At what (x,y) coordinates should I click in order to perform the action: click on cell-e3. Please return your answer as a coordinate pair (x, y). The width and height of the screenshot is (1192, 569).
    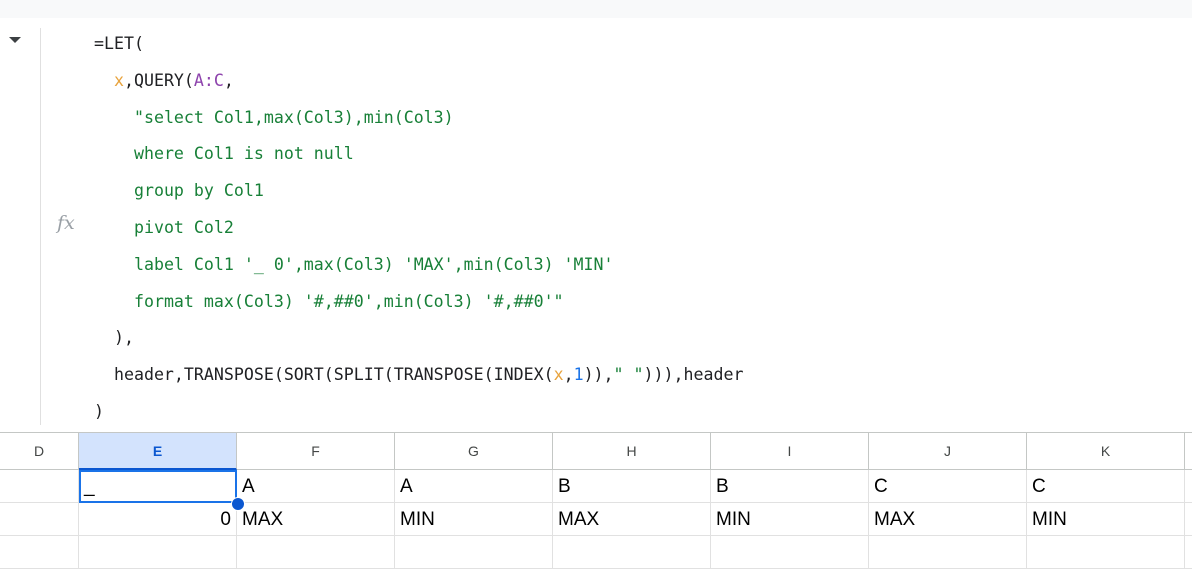
    Looking at the image, I should click on (158, 552).